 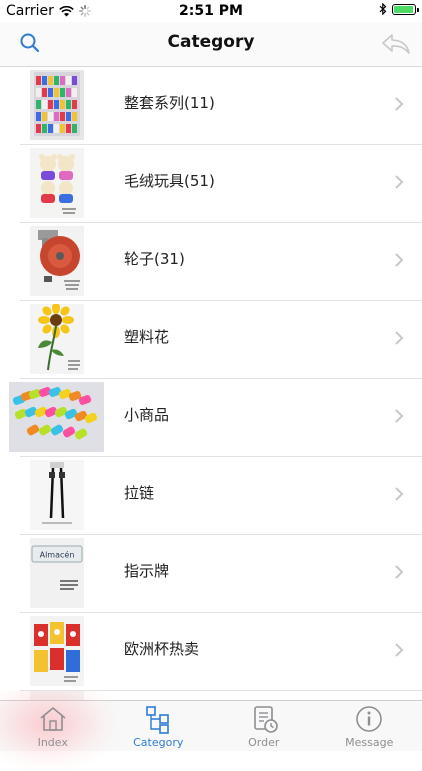 What do you see at coordinates (57, 573) in the screenshot?
I see `sign-plate-thumbnail: Almacén` at bounding box center [57, 573].